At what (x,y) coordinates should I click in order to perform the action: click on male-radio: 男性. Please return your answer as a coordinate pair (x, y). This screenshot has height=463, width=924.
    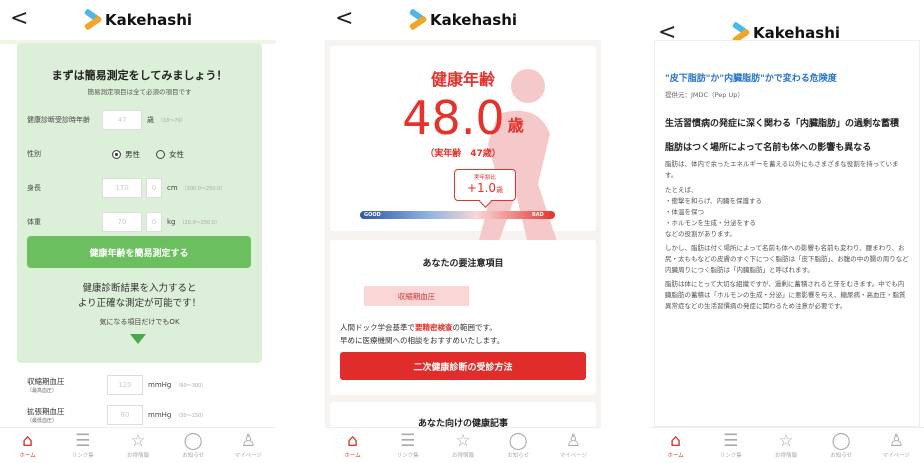
    Looking at the image, I should click on (126, 154).